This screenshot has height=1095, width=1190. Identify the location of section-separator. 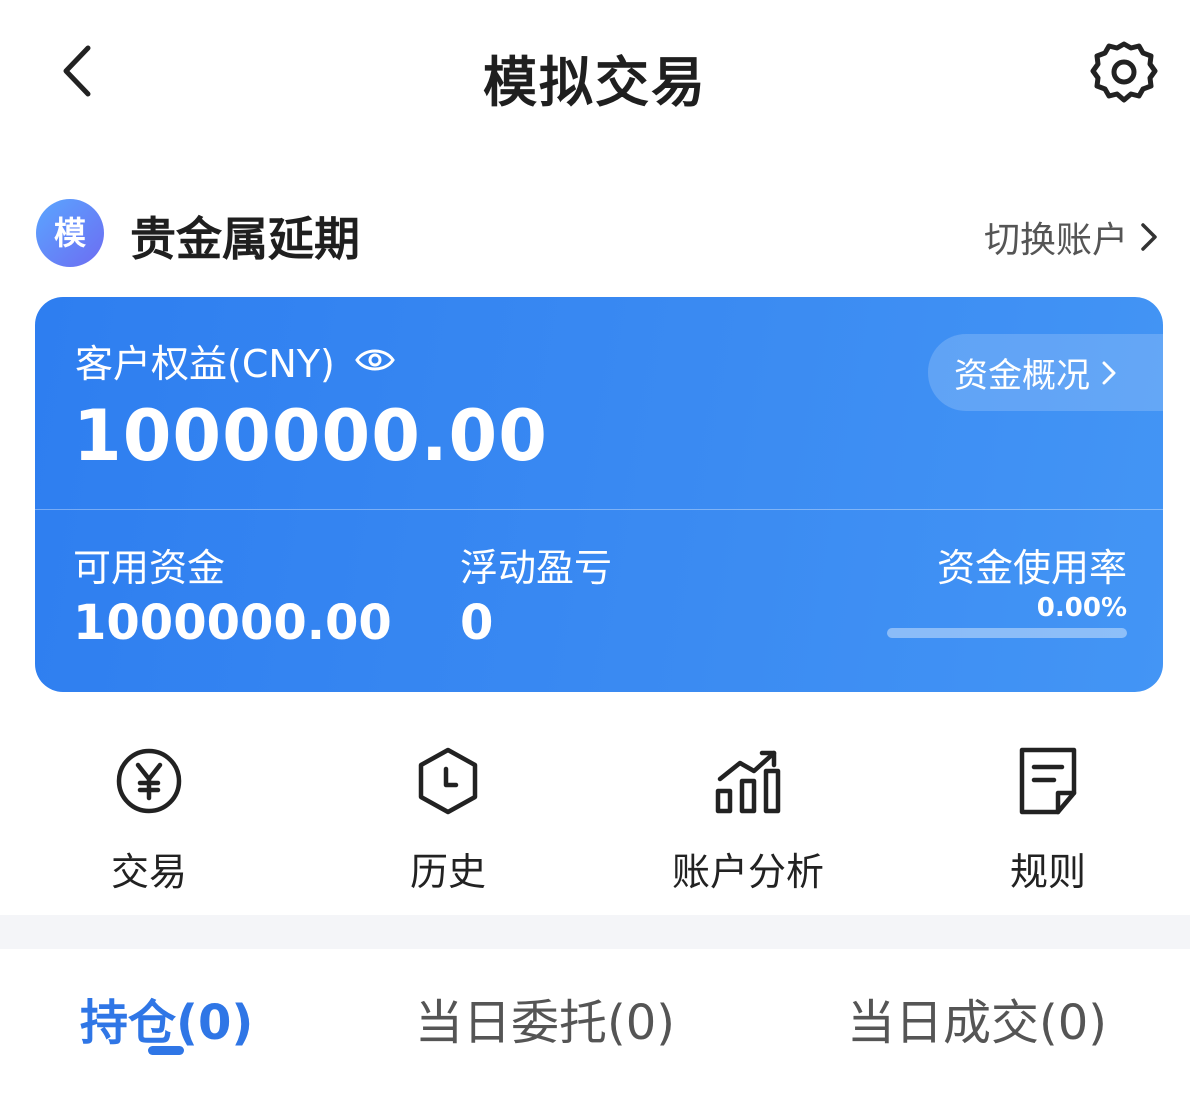
(595, 932).